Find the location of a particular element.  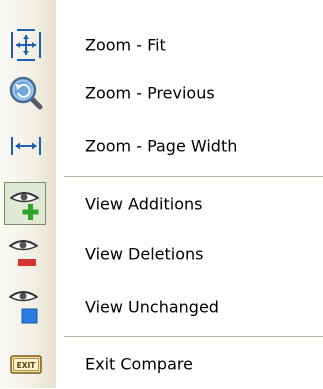

view-unchanged-icon is located at coordinates (26, 307).